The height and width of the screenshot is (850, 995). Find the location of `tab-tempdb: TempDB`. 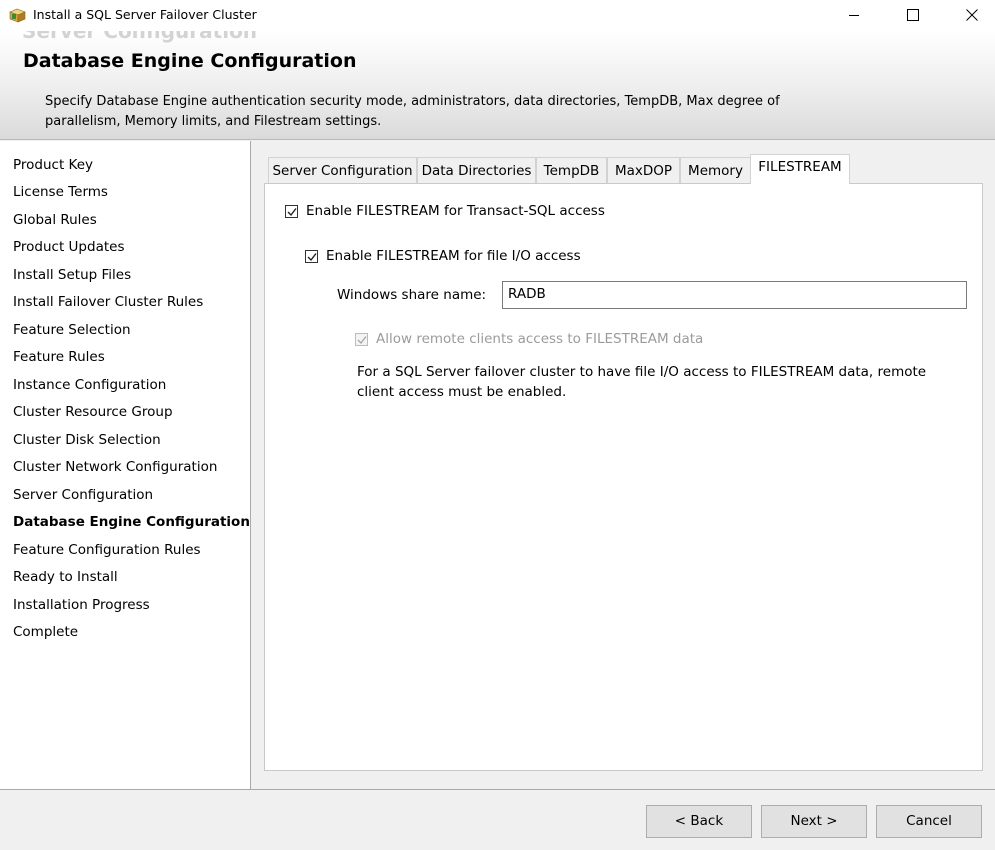

tab-tempdb: TempDB is located at coordinates (571, 170).